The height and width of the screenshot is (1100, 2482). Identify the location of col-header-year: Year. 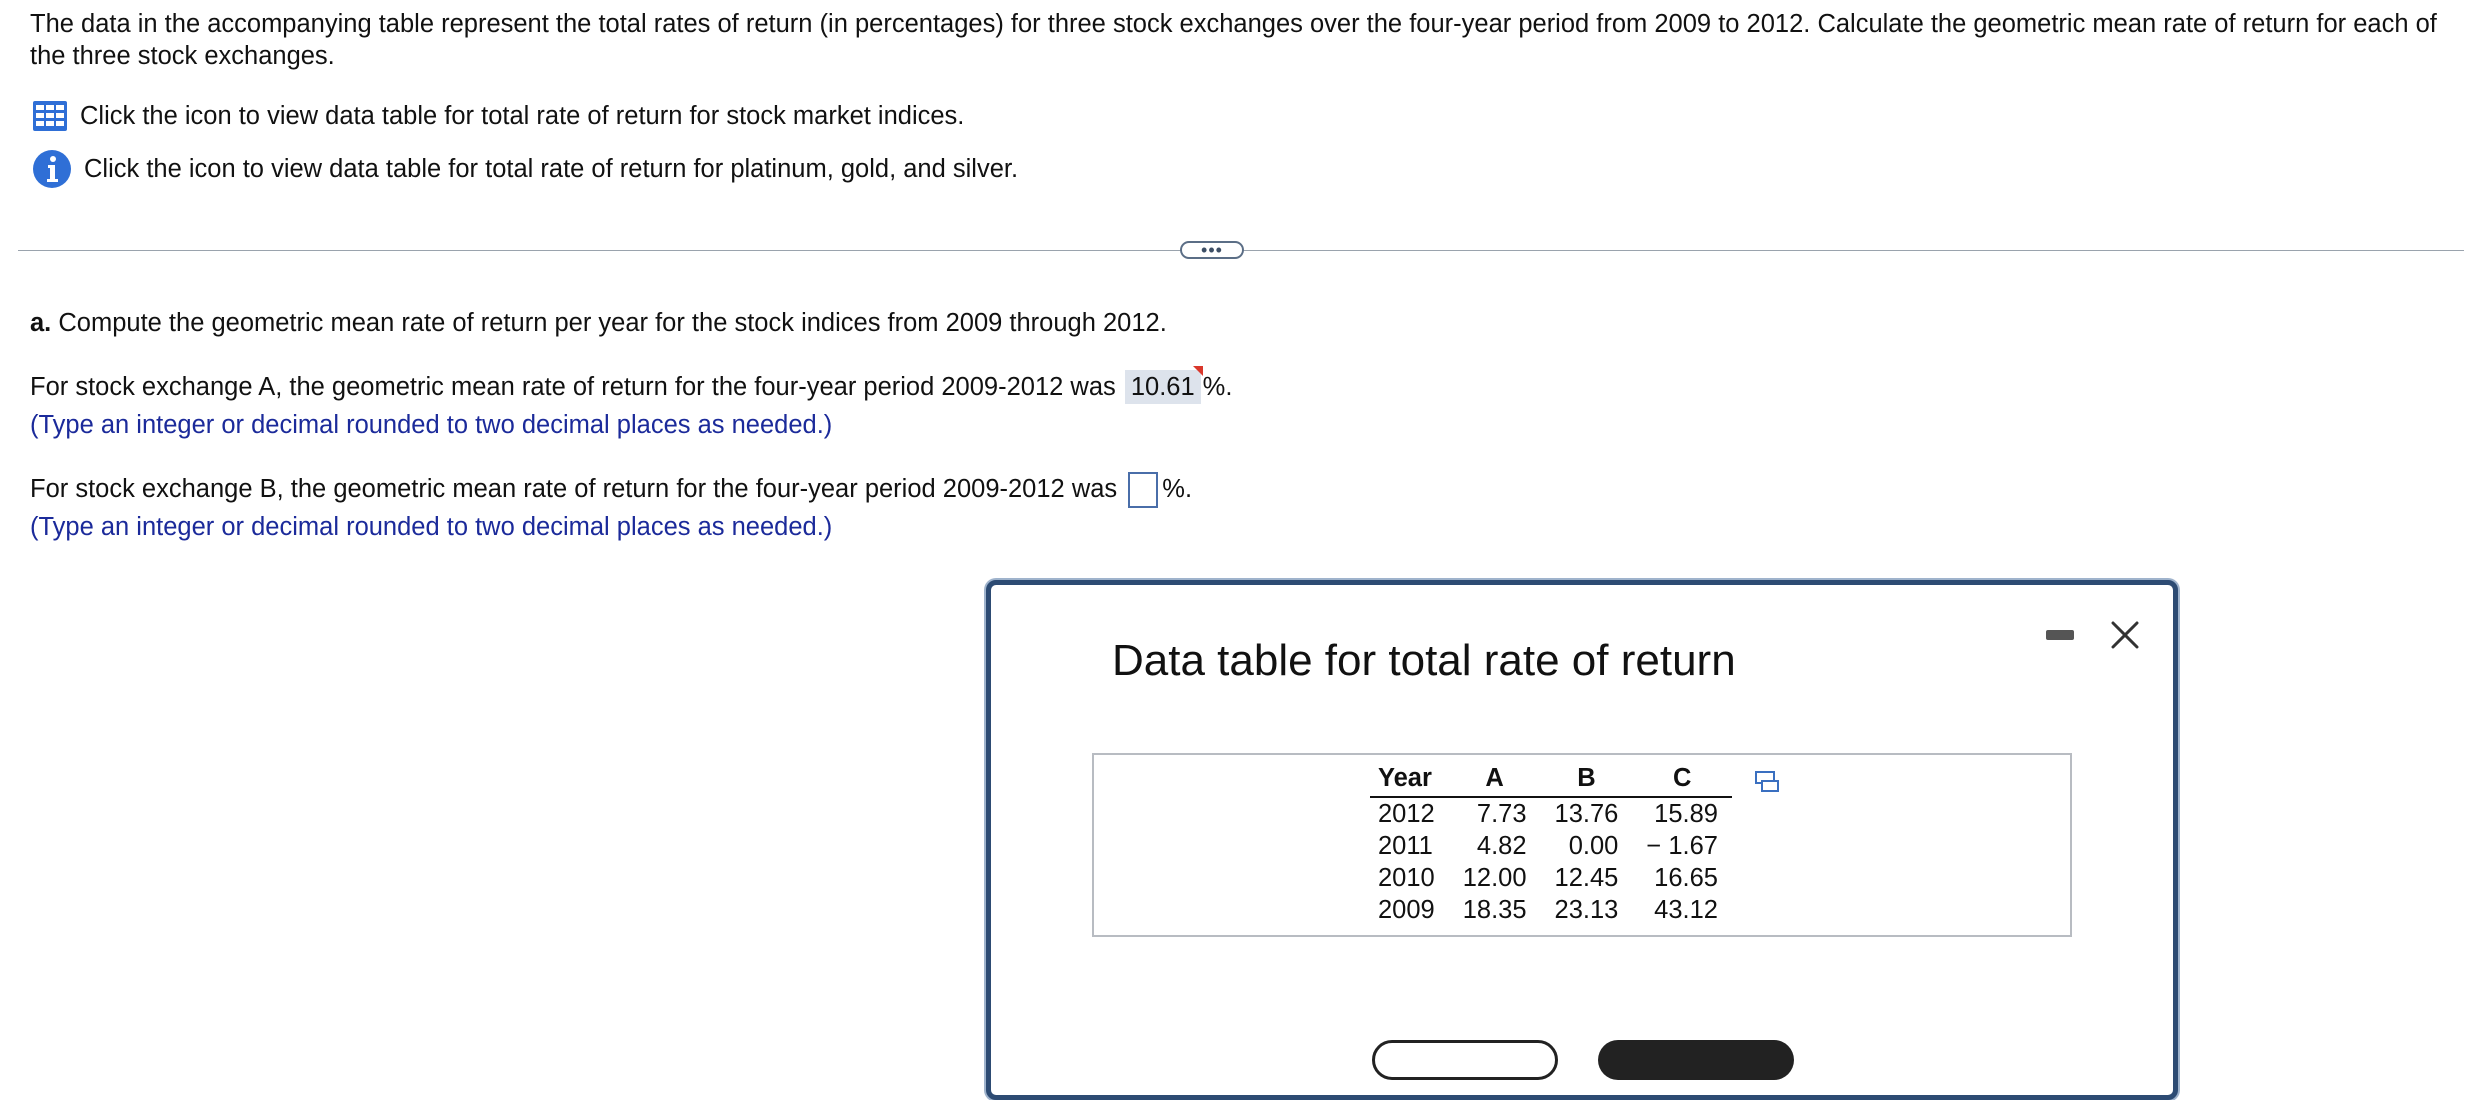
(1409, 780).